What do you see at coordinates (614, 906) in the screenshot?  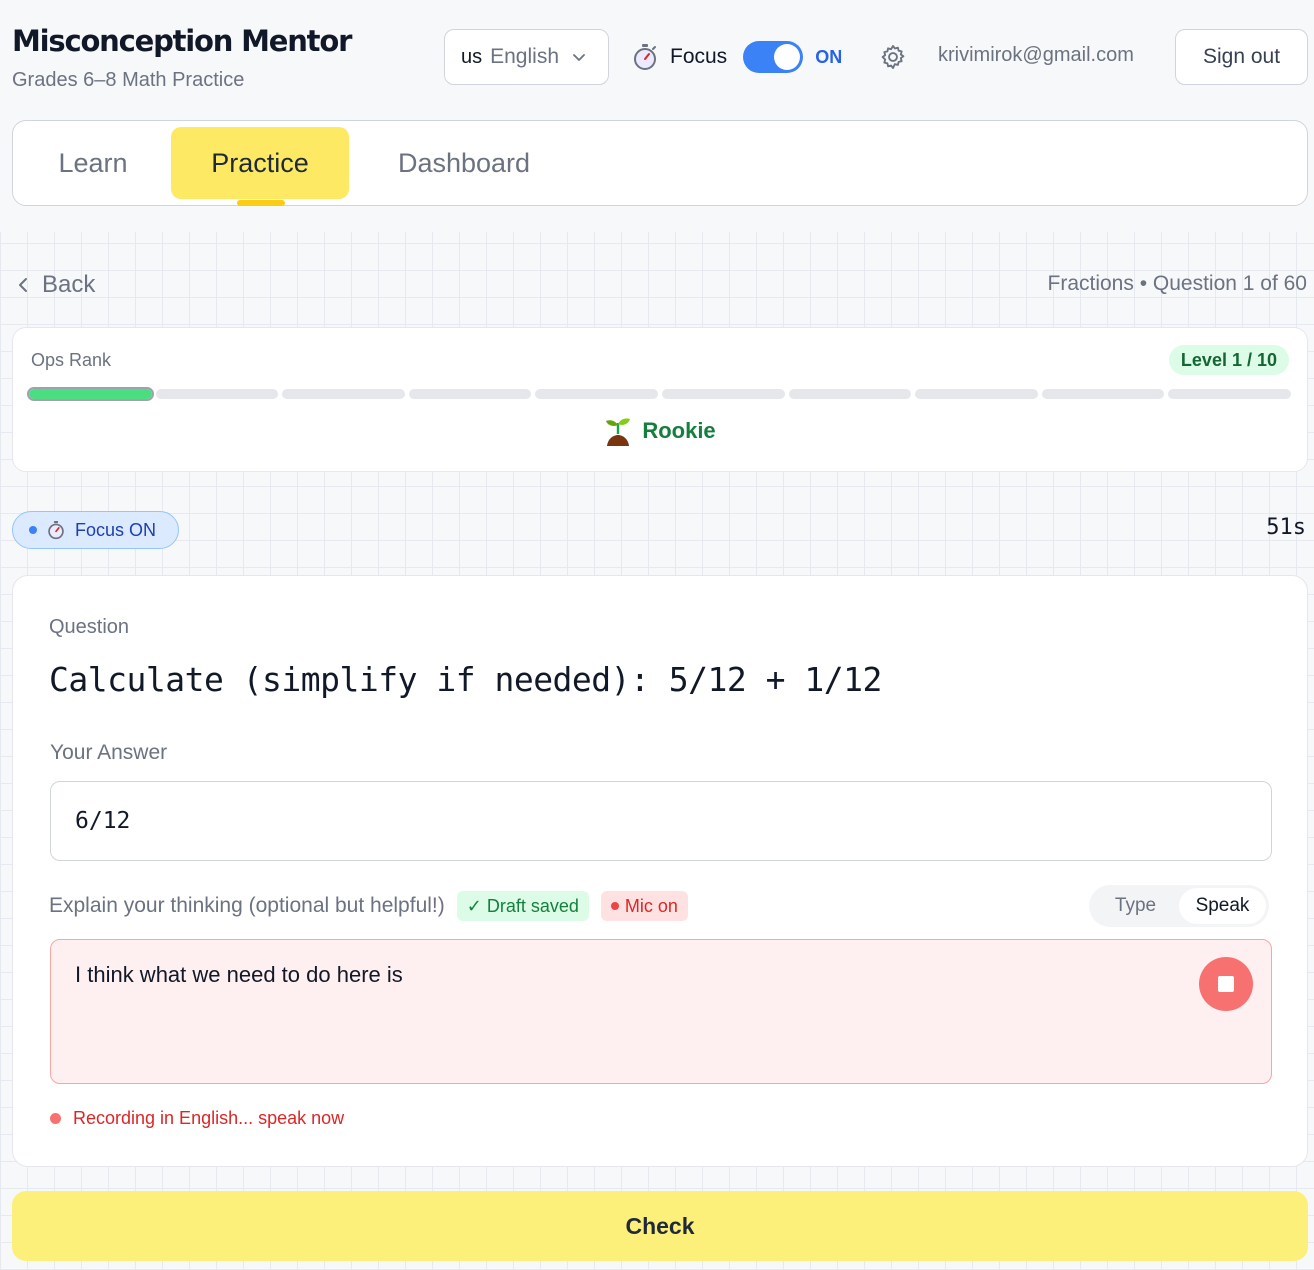 I see `mic-dot` at bounding box center [614, 906].